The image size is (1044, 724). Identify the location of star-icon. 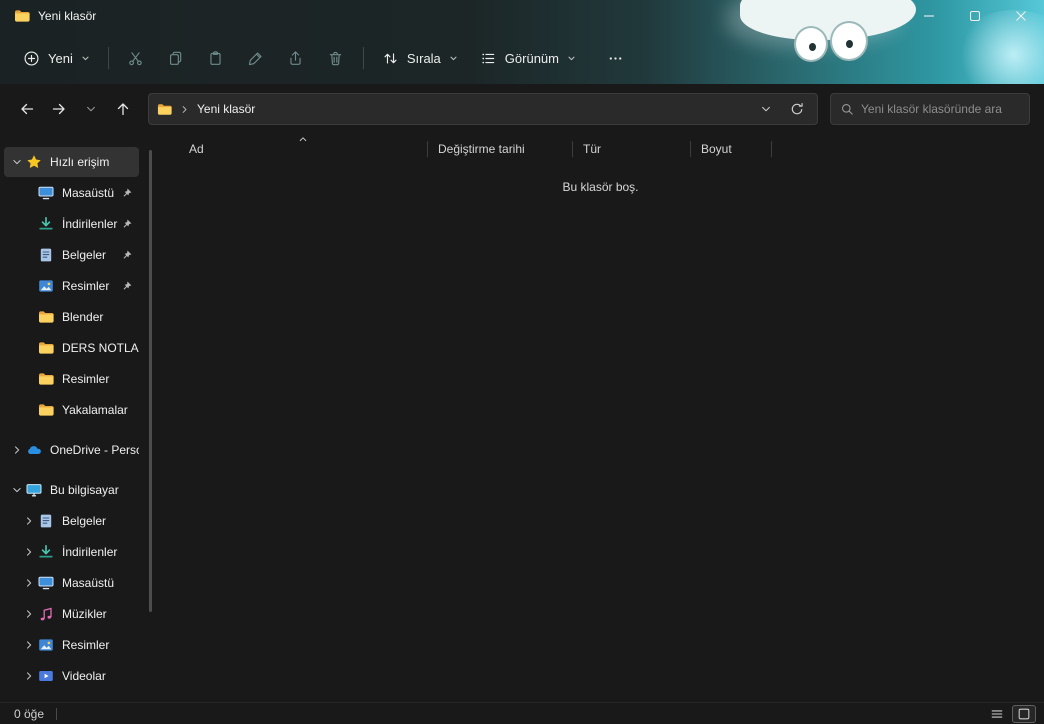
(34, 162).